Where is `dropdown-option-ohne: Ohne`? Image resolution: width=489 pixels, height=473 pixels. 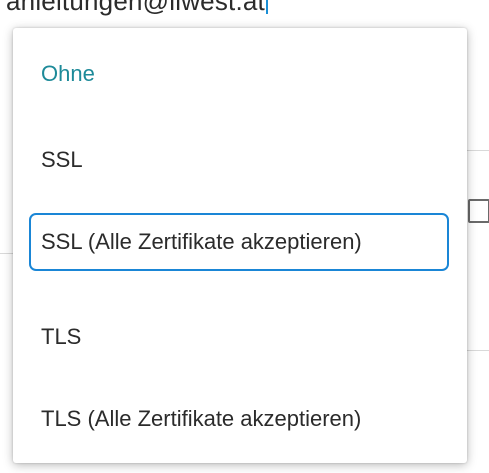
dropdown-option-ohne: Ohne is located at coordinates (240, 74).